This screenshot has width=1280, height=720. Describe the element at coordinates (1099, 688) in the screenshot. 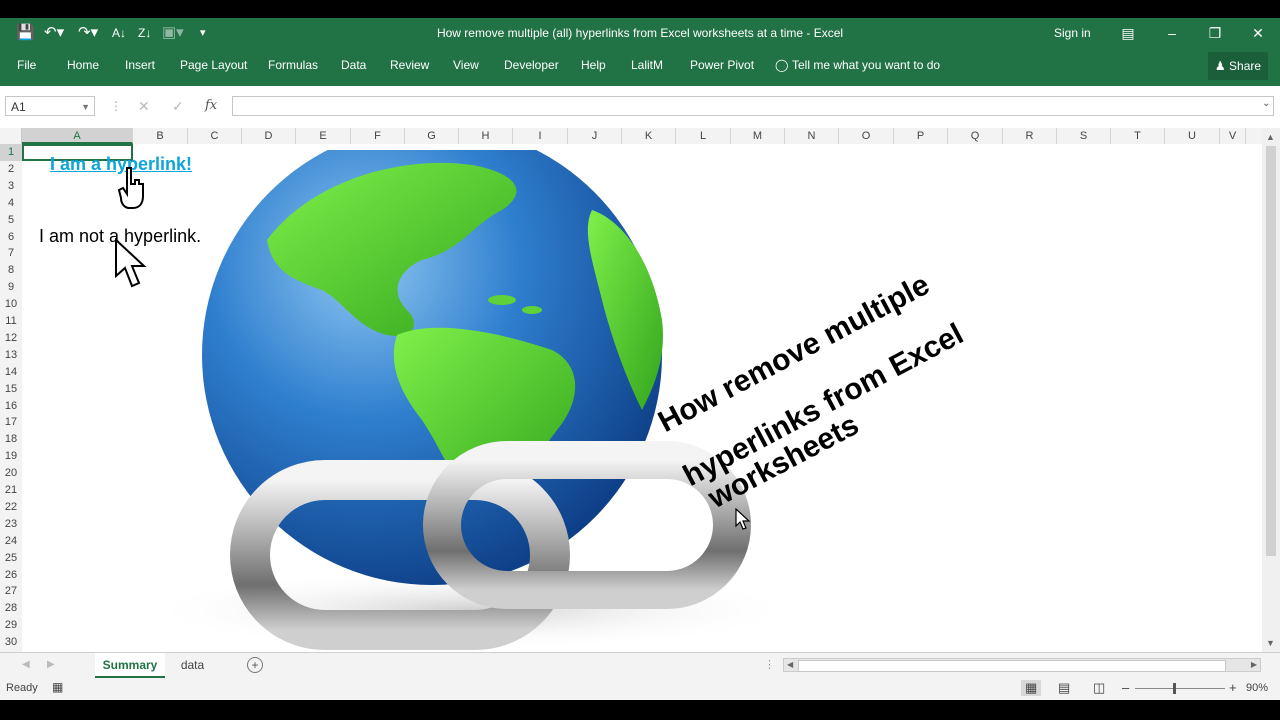

I see `page-break-view-icon: ◫` at that location.